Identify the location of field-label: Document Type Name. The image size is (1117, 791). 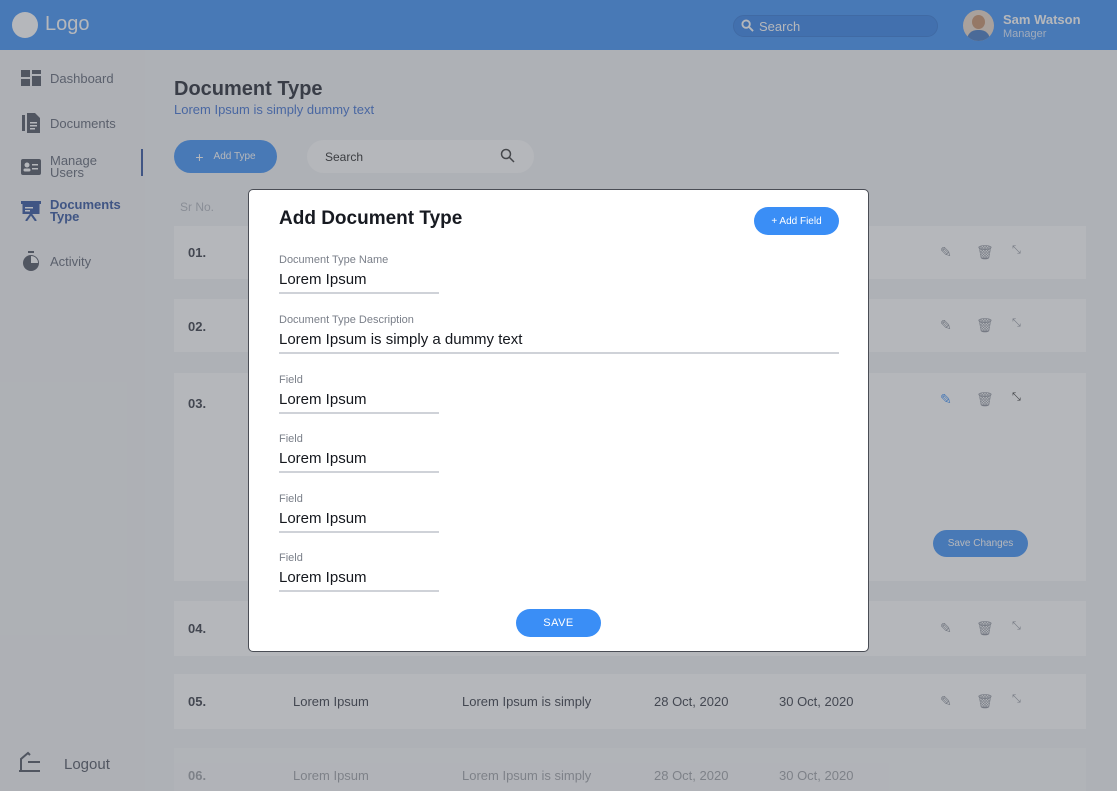
(334, 260).